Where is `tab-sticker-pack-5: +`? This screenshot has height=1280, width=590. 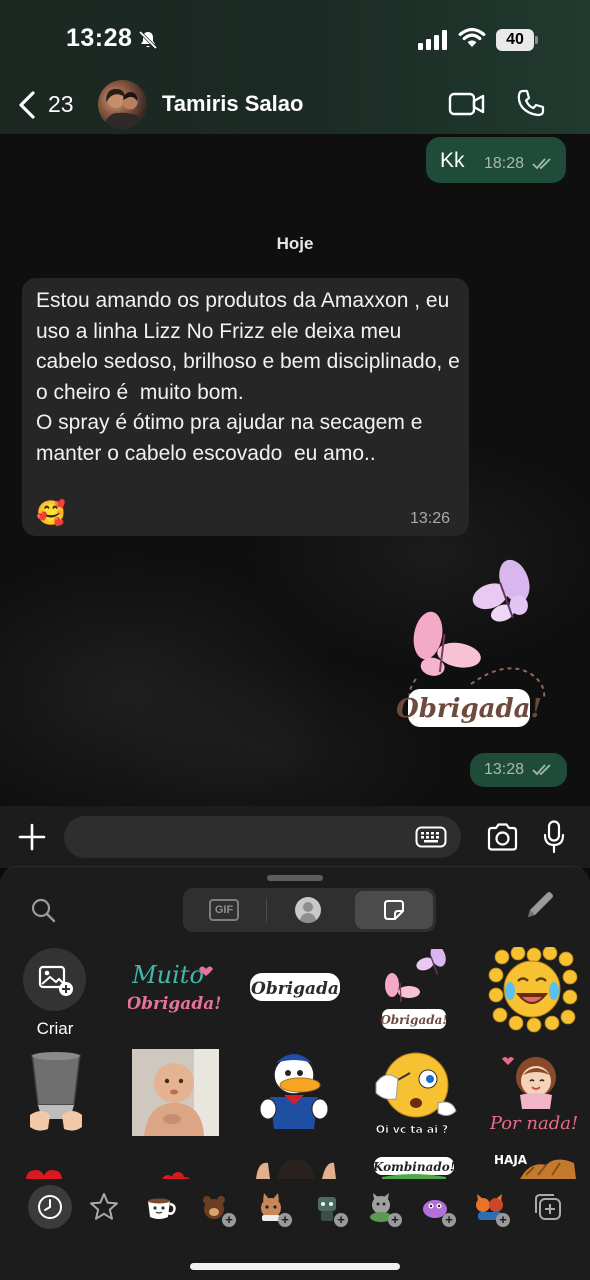
tab-sticker-pack-5: + is located at coordinates (437, 1208).